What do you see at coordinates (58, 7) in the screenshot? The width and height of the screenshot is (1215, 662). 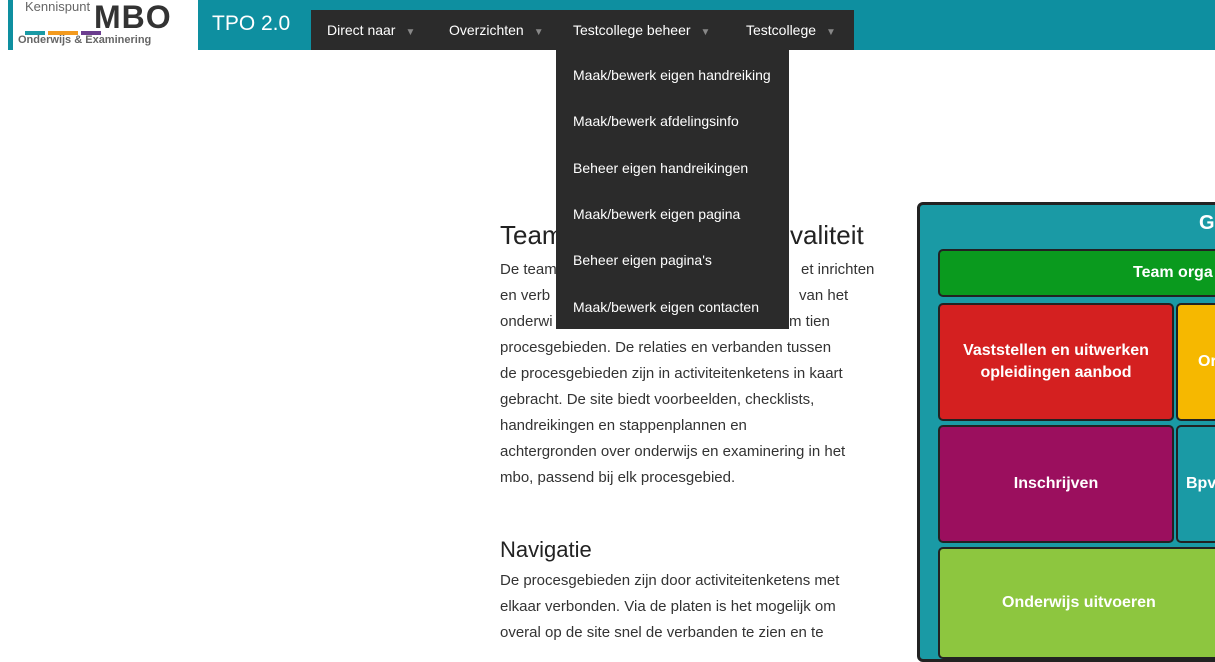 I see `logo-kennispunt-text: Kennispunt` at bounding box center [58, 7].